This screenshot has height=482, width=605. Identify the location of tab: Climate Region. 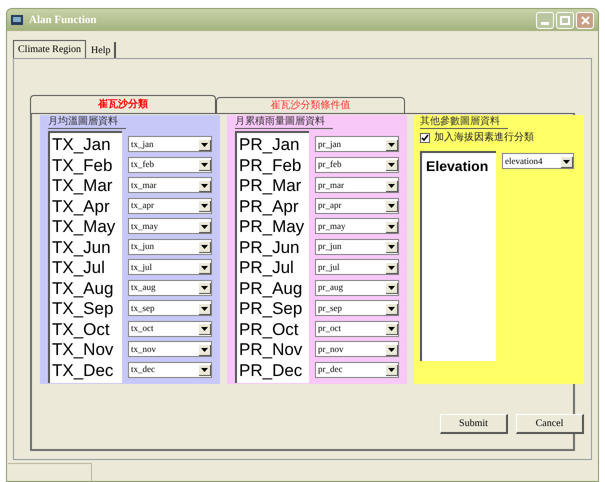
(49, 49).